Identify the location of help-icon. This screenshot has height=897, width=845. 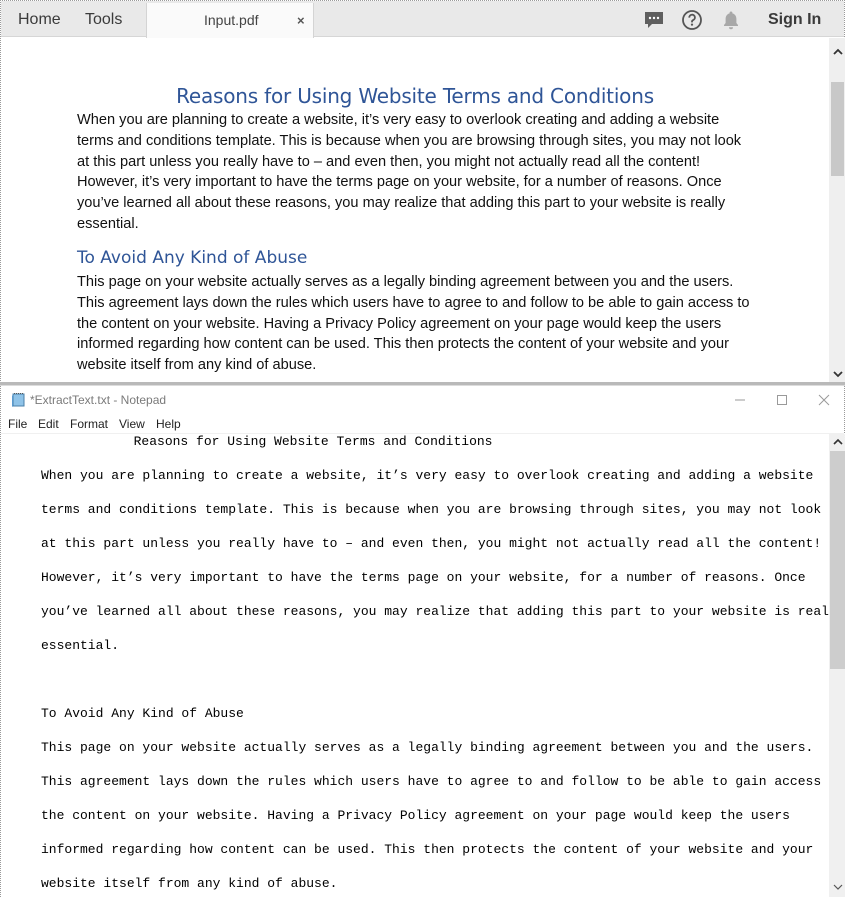
(692, 20).